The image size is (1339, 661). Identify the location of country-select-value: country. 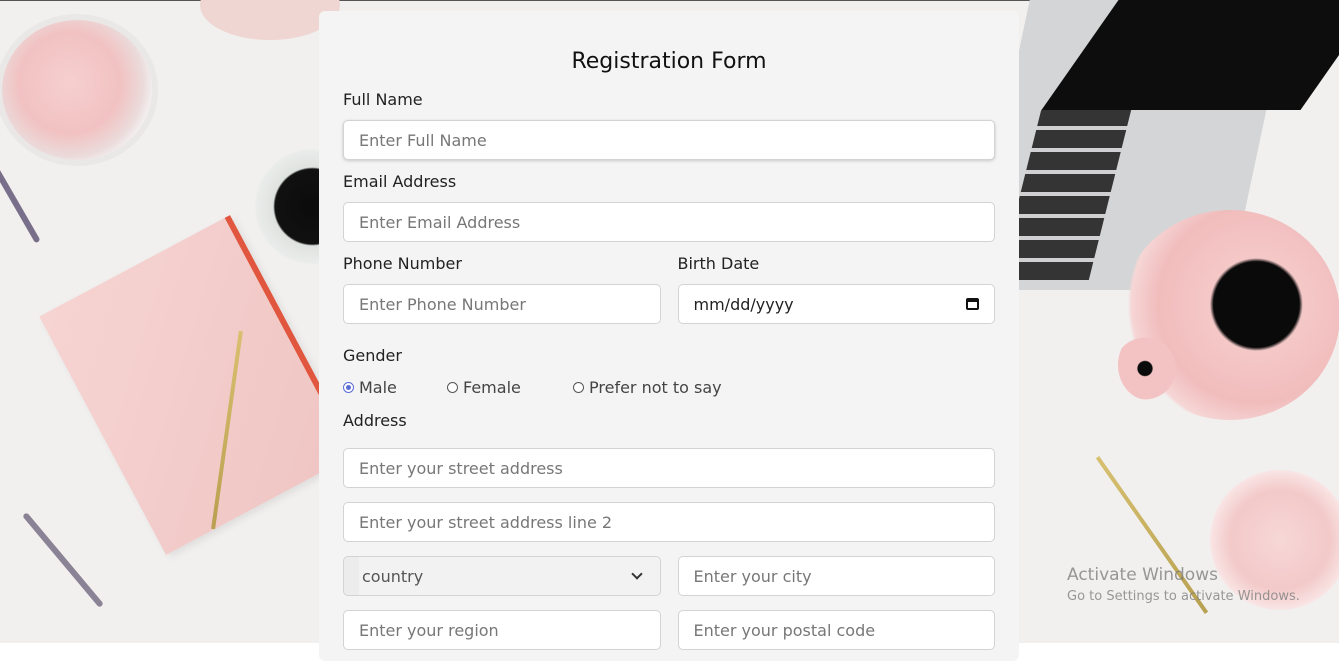
(393, 576).